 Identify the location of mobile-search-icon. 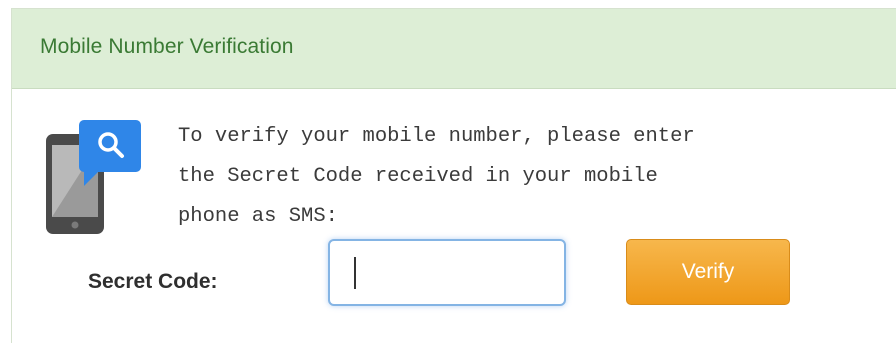
(96, 177).